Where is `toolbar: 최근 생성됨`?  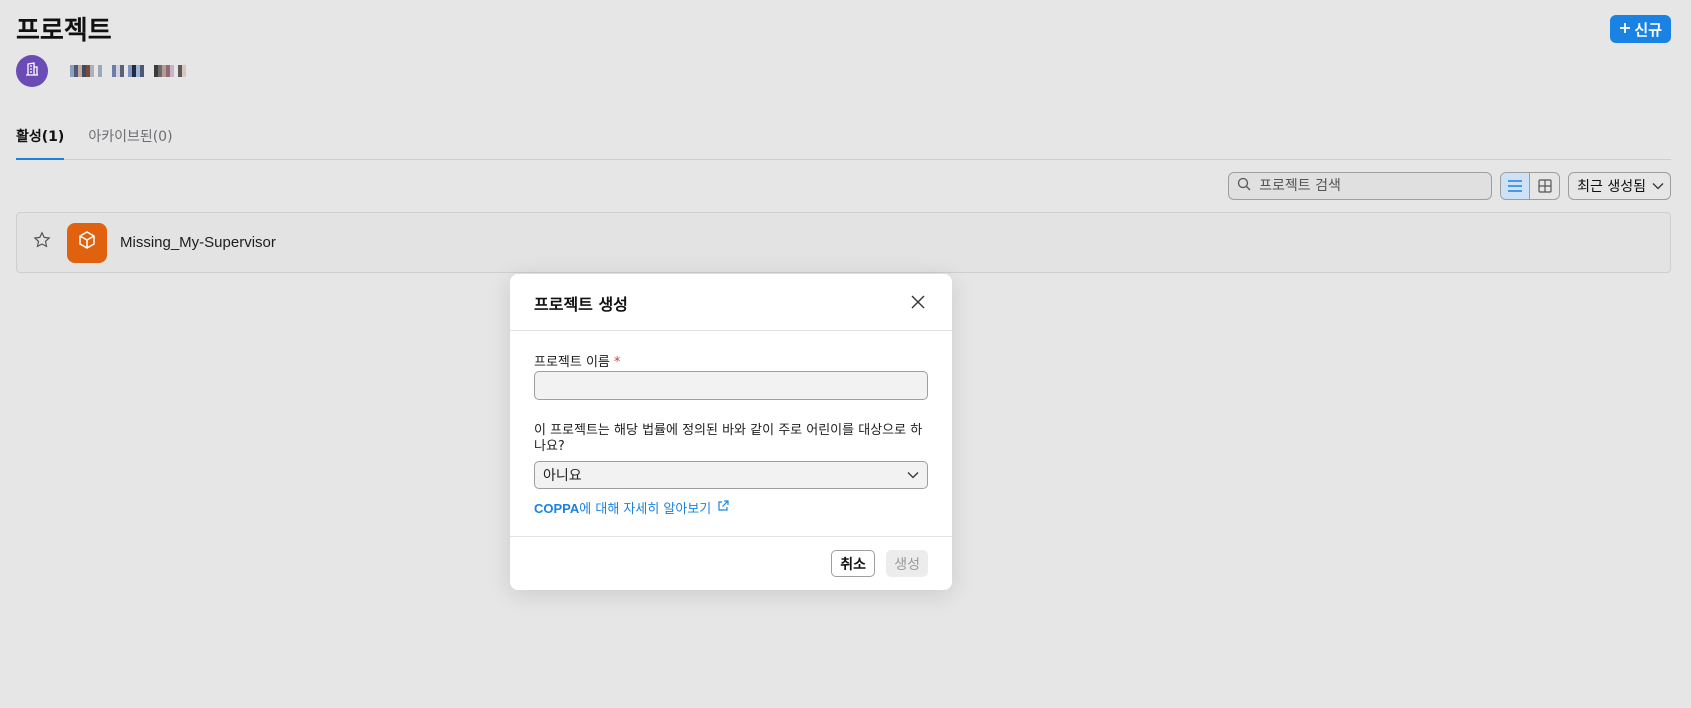
toolbar: 최근 생성됨 is located at coordinates (1449, 186).